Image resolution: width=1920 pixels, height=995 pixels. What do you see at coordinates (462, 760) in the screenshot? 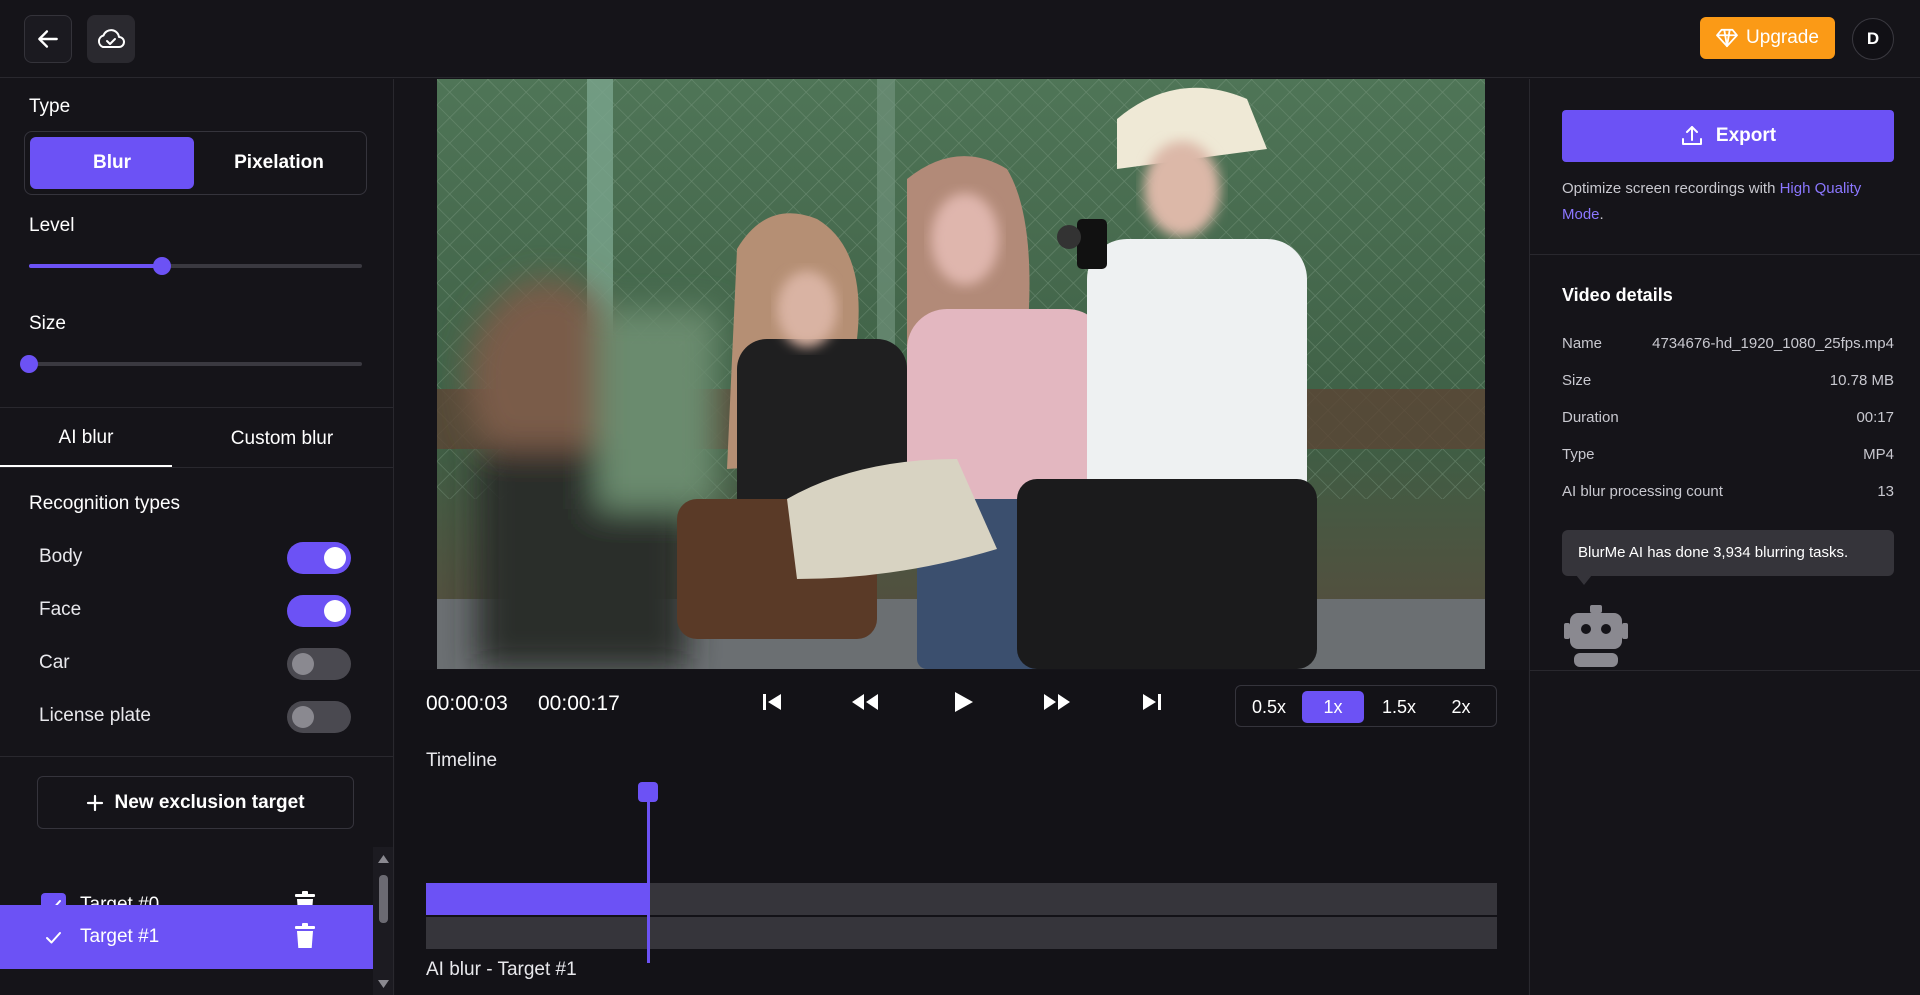
I see `timeline-label: Timeline` at bounding box center [462, 760].